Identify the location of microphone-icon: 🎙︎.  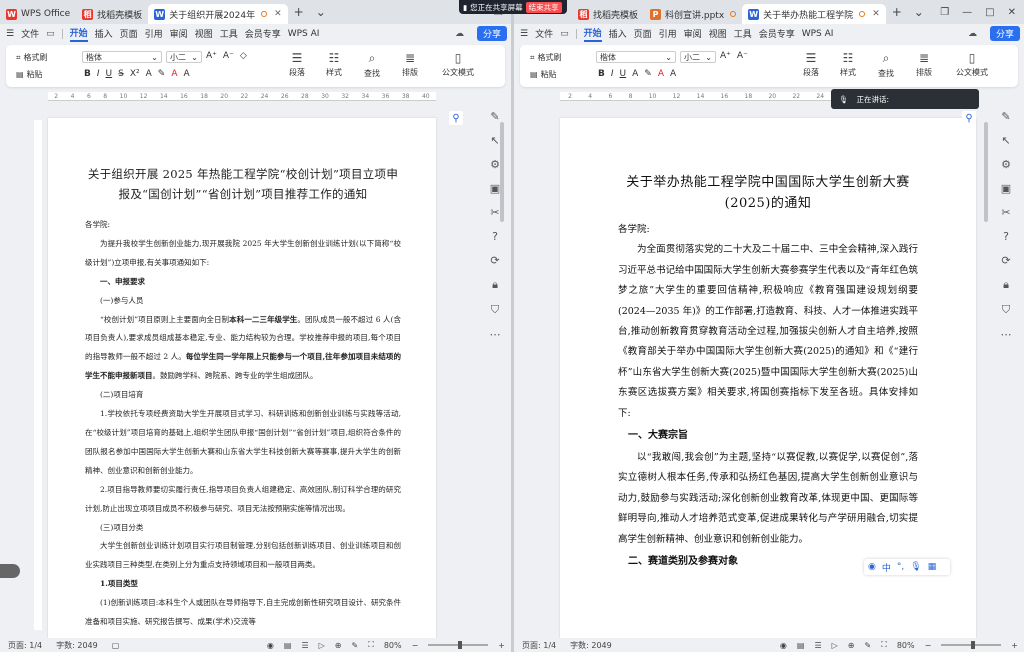
(915, 567).